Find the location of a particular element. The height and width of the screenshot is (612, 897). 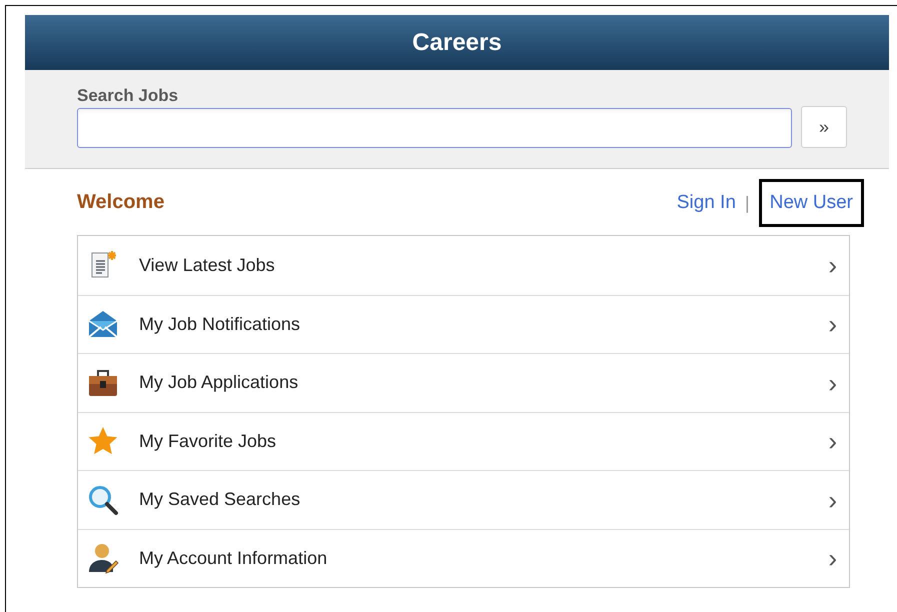

menu-item: My Job Applications › is located at coordinates (463, 382).